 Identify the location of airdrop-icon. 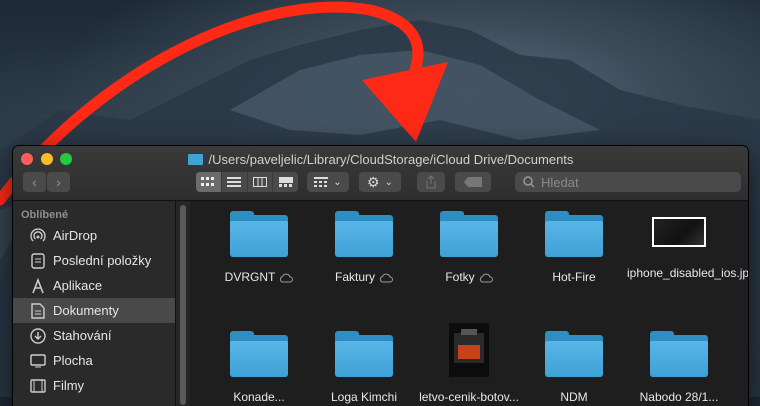
(38, 236).